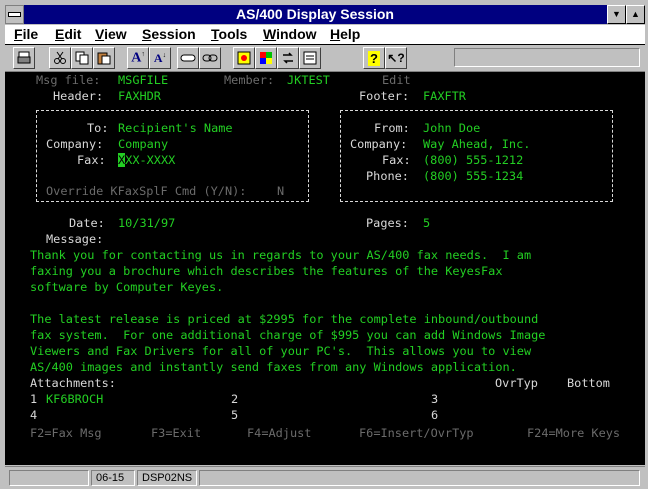  Describe the element at coordinates (113, 478) in the screenshot. I see `cursor-position: 06-15` at that location.